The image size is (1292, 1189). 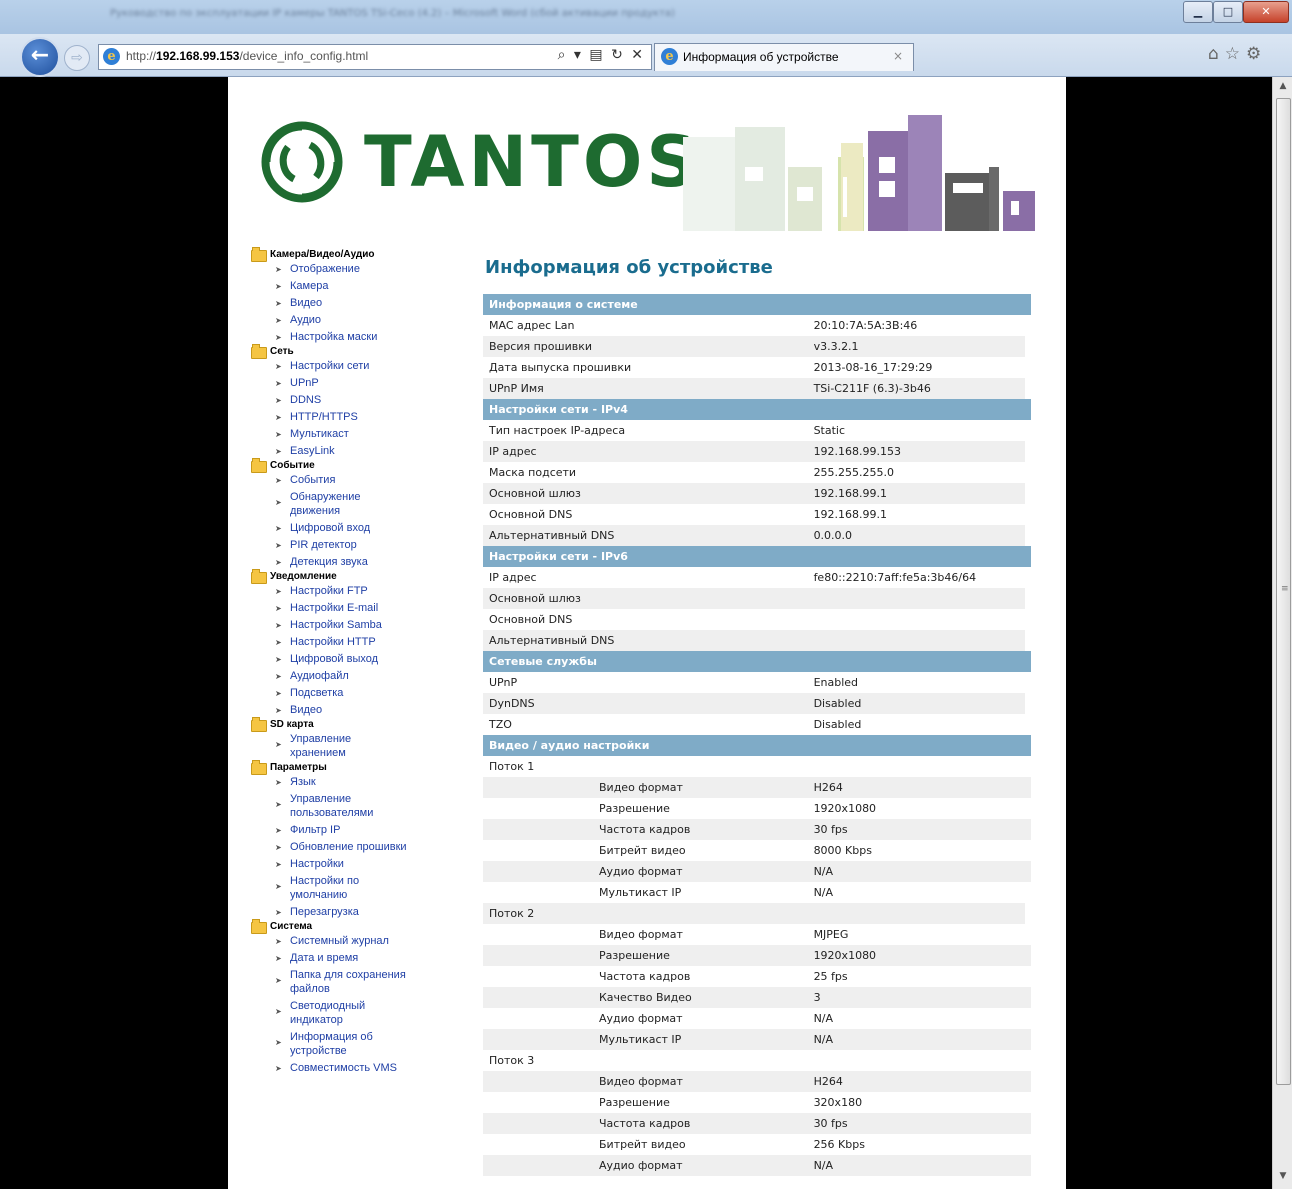 I want to click on gear-icon: ⚙, so click(x=1256, y=54).